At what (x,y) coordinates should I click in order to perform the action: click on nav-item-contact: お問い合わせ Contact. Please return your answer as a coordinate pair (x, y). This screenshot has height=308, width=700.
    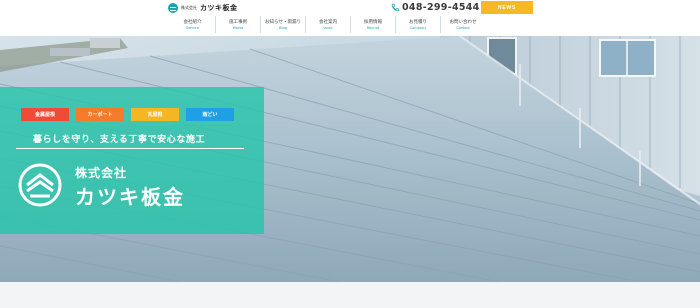
    Looking at the image, I should click on (462, 24).